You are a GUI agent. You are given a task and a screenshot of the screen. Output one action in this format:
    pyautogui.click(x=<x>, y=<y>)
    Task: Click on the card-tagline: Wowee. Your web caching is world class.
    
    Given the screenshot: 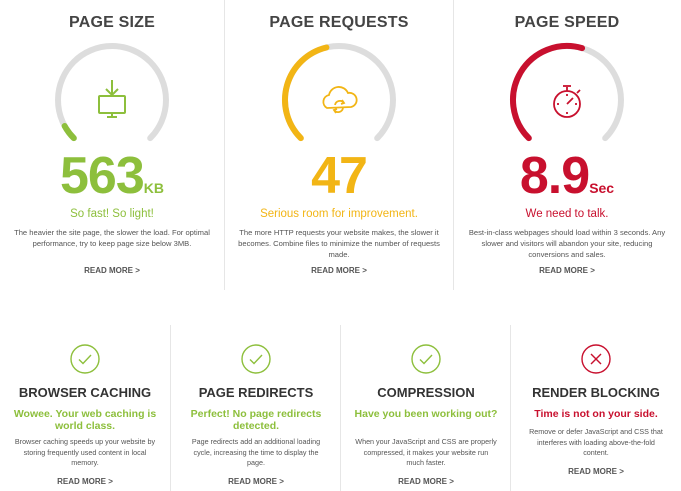 What is the action you would take?
    pyautogui.click(x=85, y=420)
    